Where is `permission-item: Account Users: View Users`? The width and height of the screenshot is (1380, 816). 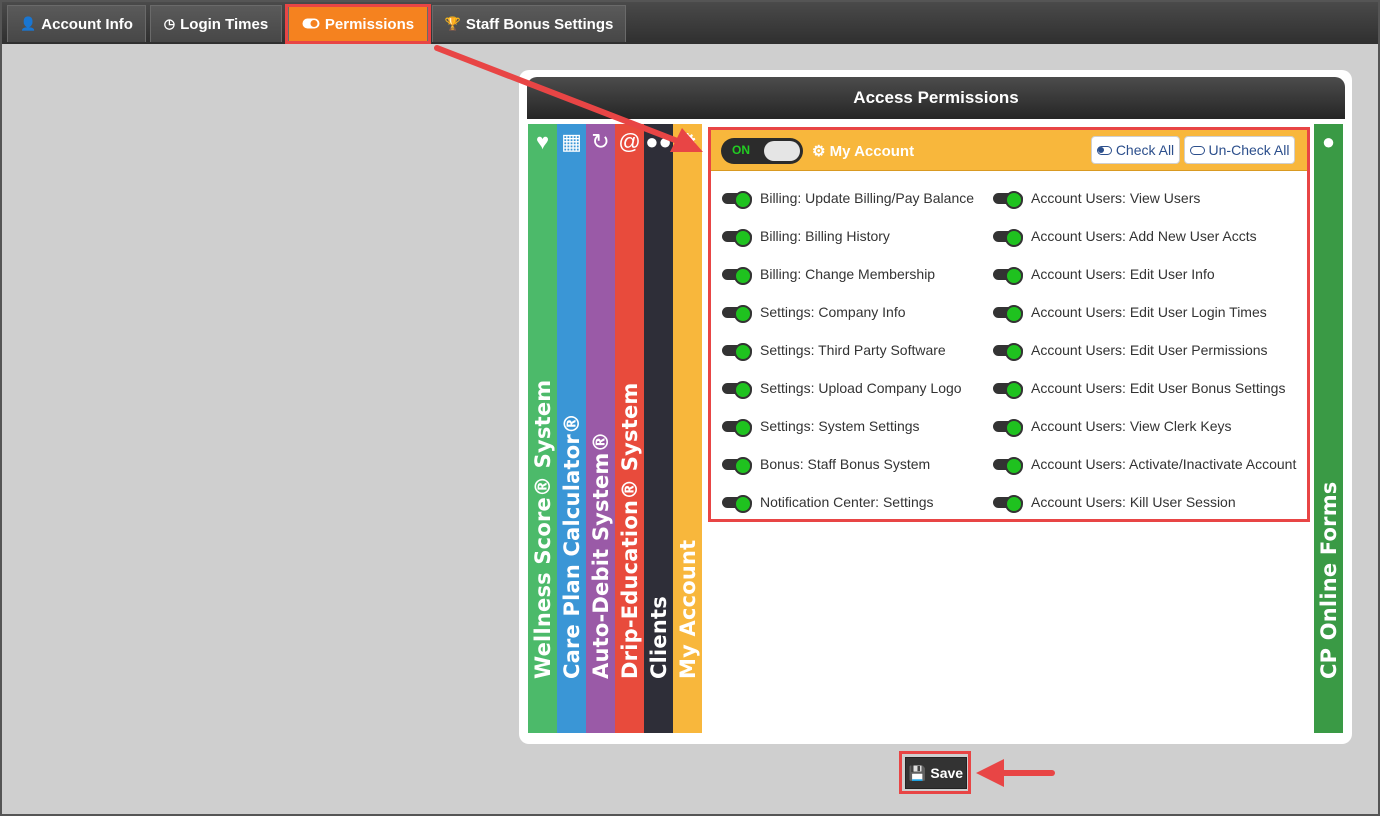
permission-item: Account Users: View Users is located at coordinates (1097, 198).